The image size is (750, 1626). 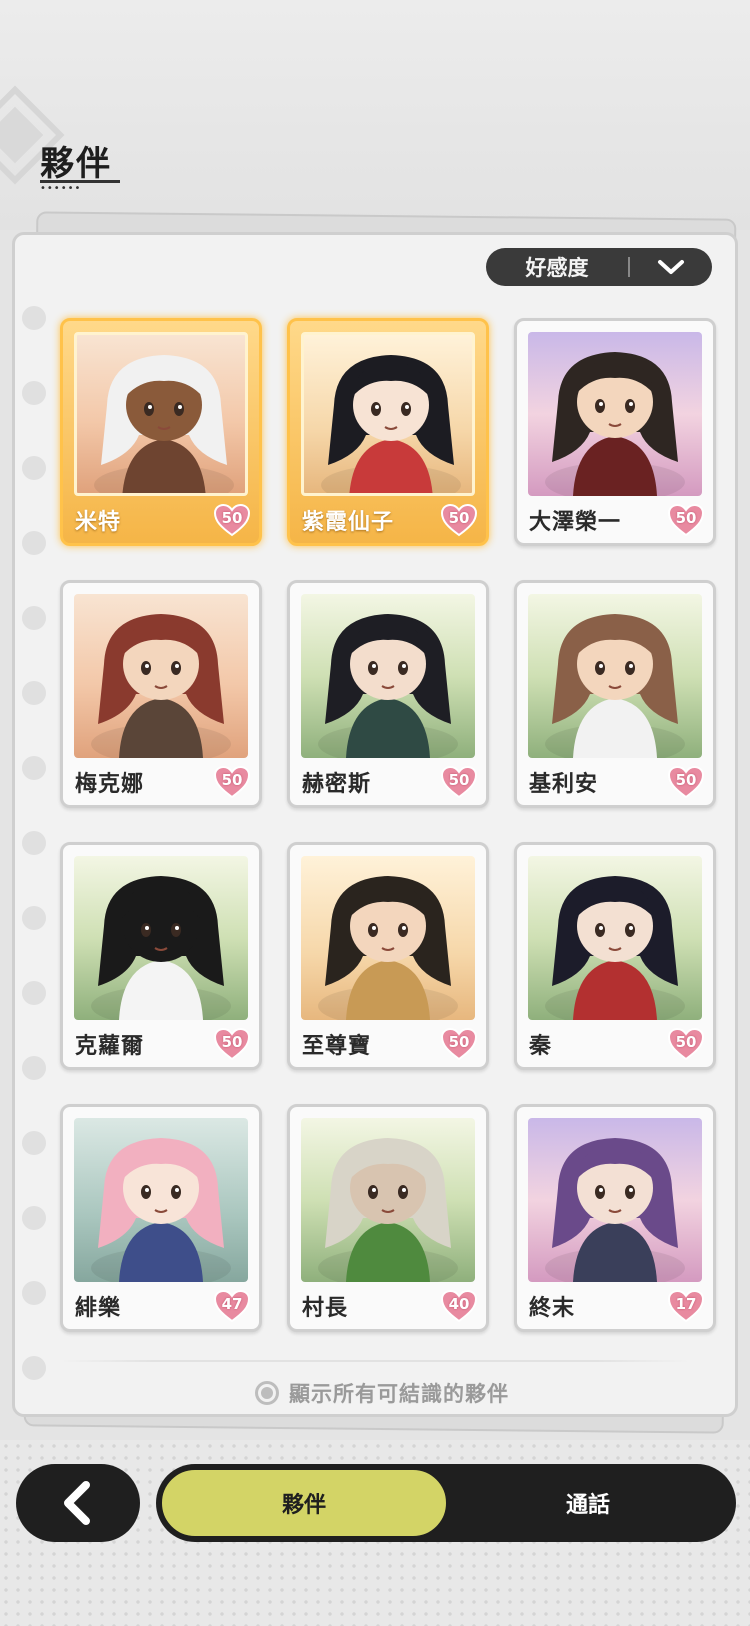 I want to click on page-title: 夥伴, so click(x=76, y=164).